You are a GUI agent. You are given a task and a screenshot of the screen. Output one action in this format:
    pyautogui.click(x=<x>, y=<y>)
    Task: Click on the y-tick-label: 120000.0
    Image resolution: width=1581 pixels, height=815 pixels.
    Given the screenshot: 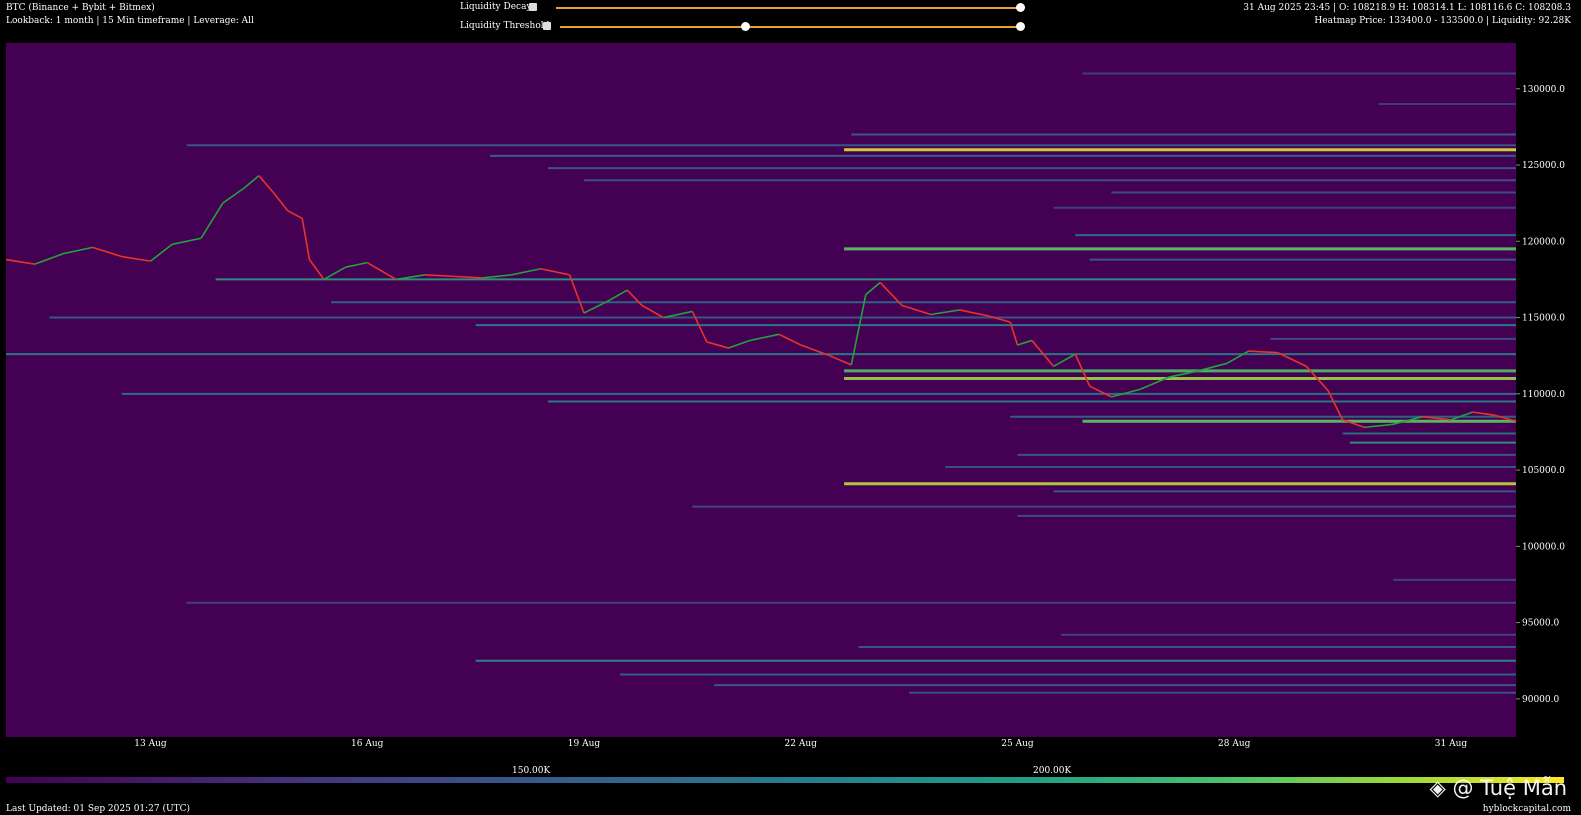 What is the action you would take?
    pyautogui.click(x=1543, y=242)
    